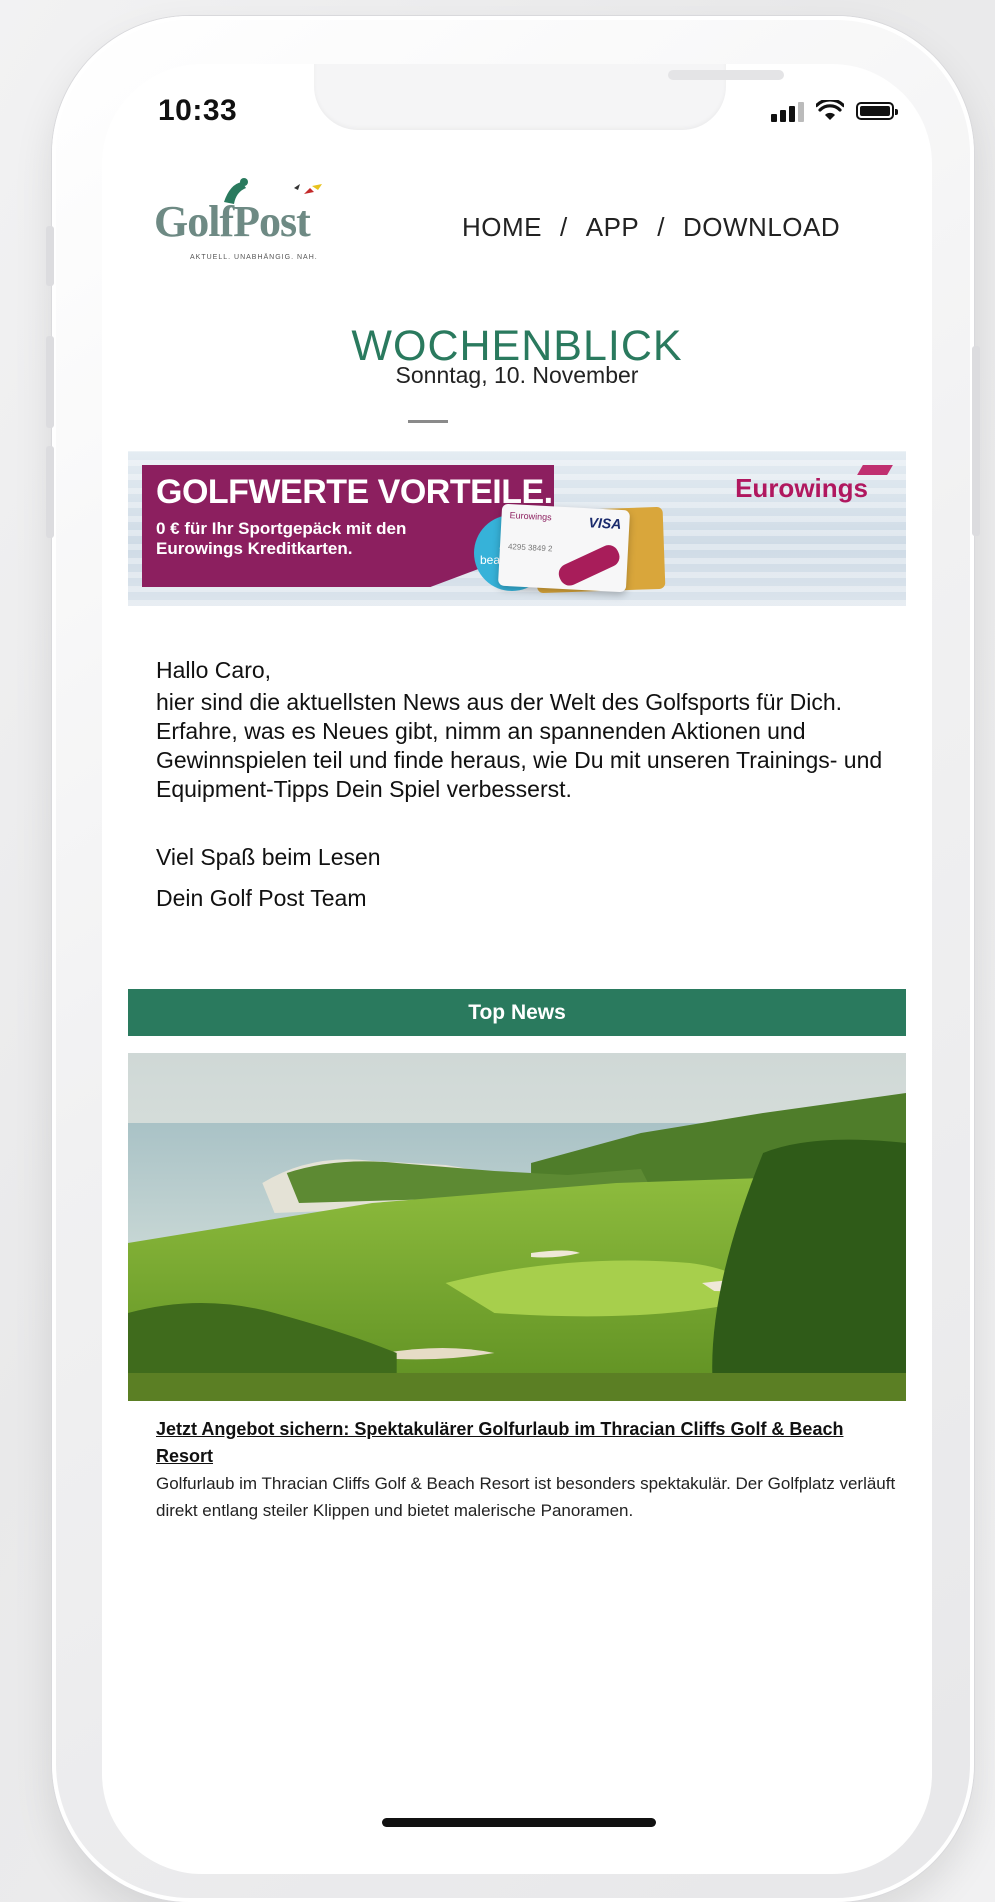  Describe the element at coordinates (428, 421) in the screenshot. I see `title-divider` at that location.